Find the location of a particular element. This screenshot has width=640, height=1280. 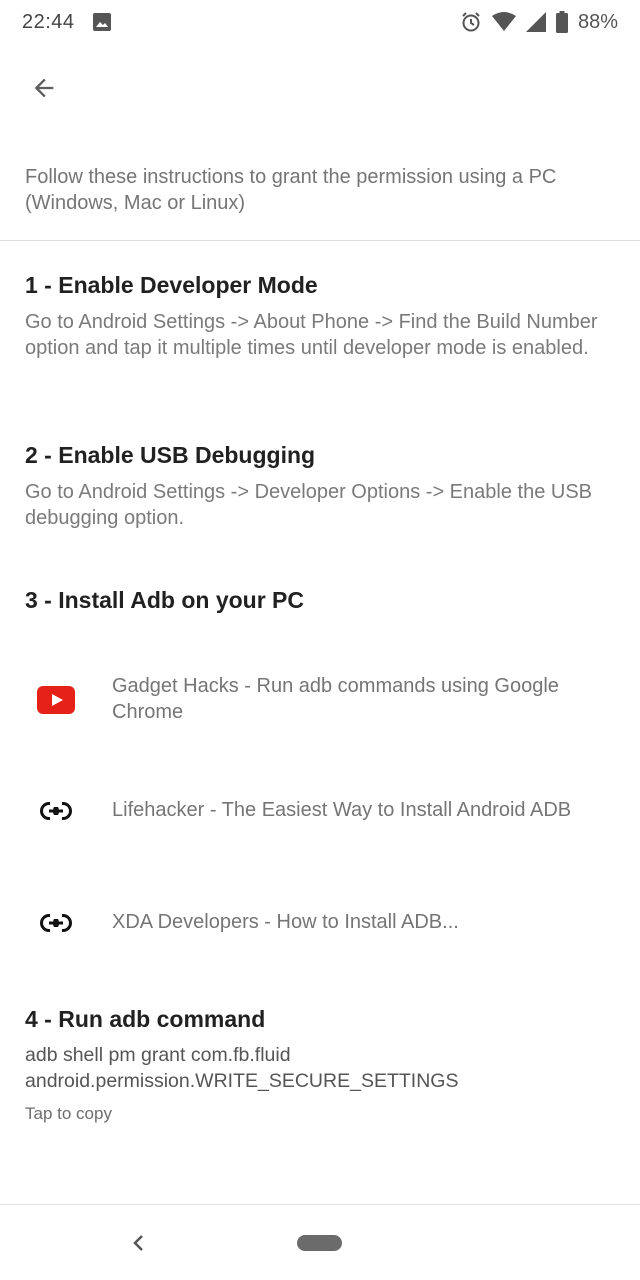

navigation-bar is located at coordinates (320, 1242).